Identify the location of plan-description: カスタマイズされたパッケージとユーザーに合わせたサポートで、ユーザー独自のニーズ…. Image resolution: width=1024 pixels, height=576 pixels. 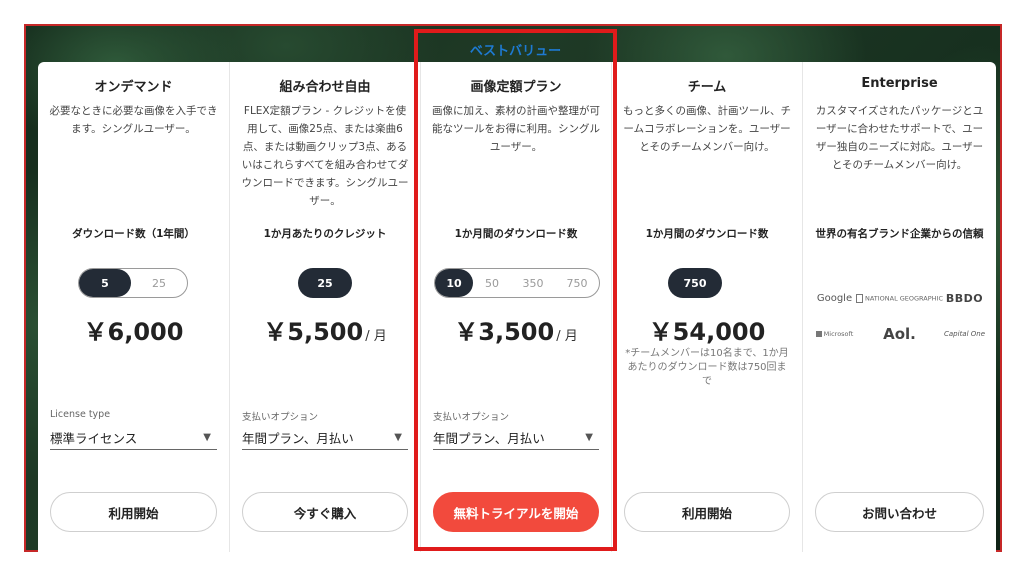
(899, 138).